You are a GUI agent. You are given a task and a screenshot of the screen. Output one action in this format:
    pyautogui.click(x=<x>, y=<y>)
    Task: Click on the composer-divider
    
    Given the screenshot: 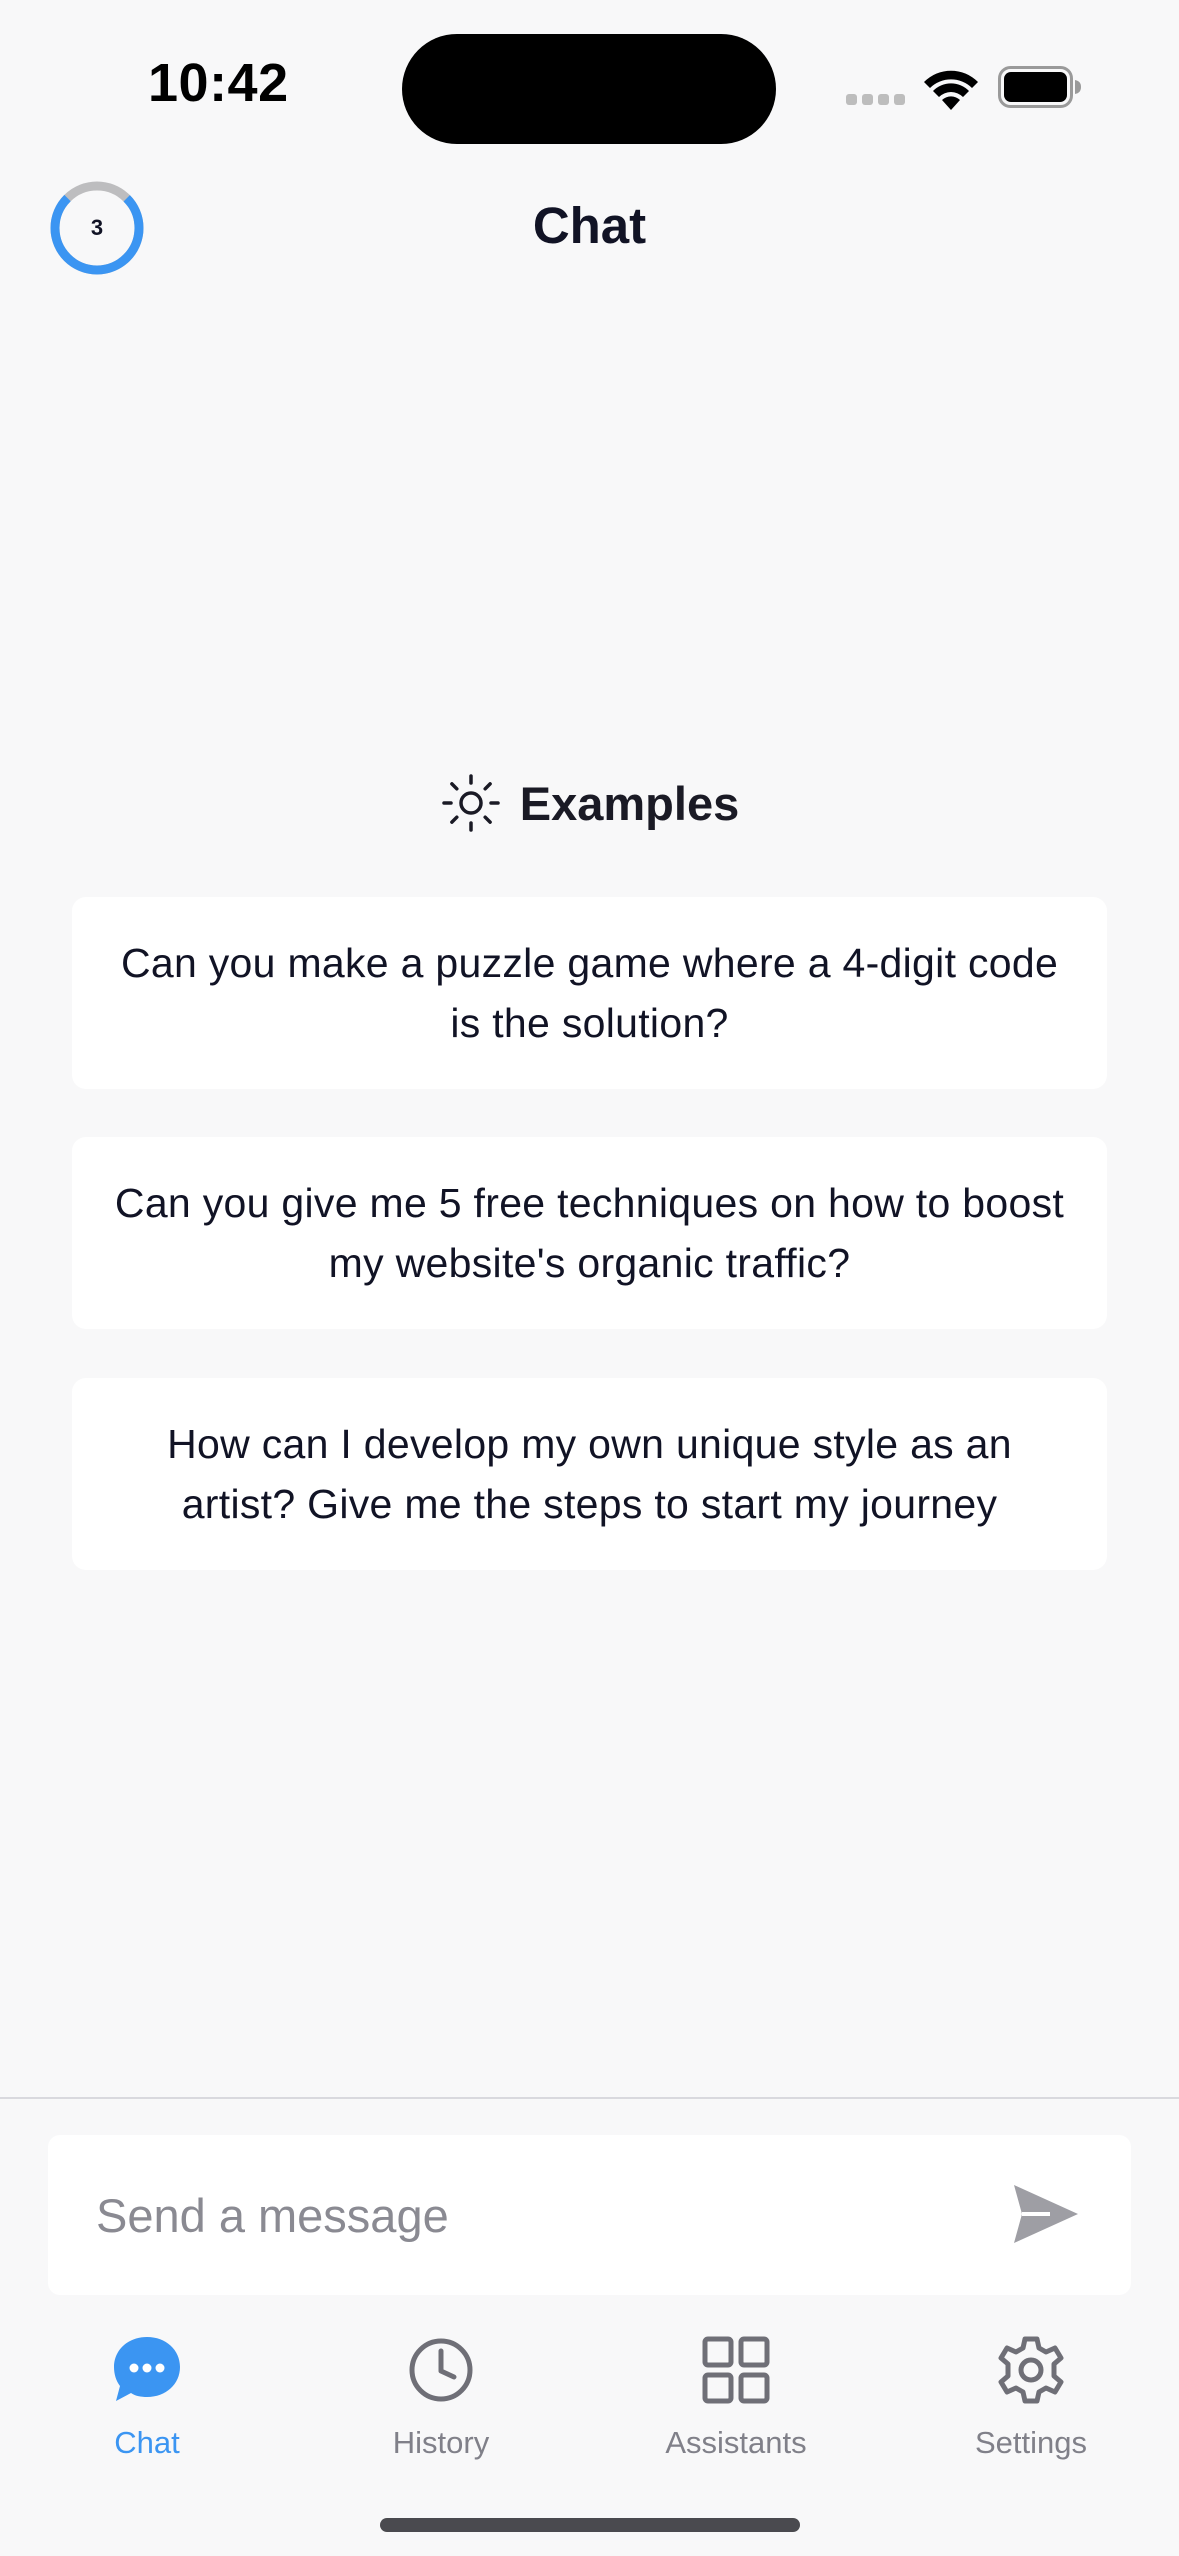 What is the action you would take?
    pyautogui.click(x=589, y=2098)
    